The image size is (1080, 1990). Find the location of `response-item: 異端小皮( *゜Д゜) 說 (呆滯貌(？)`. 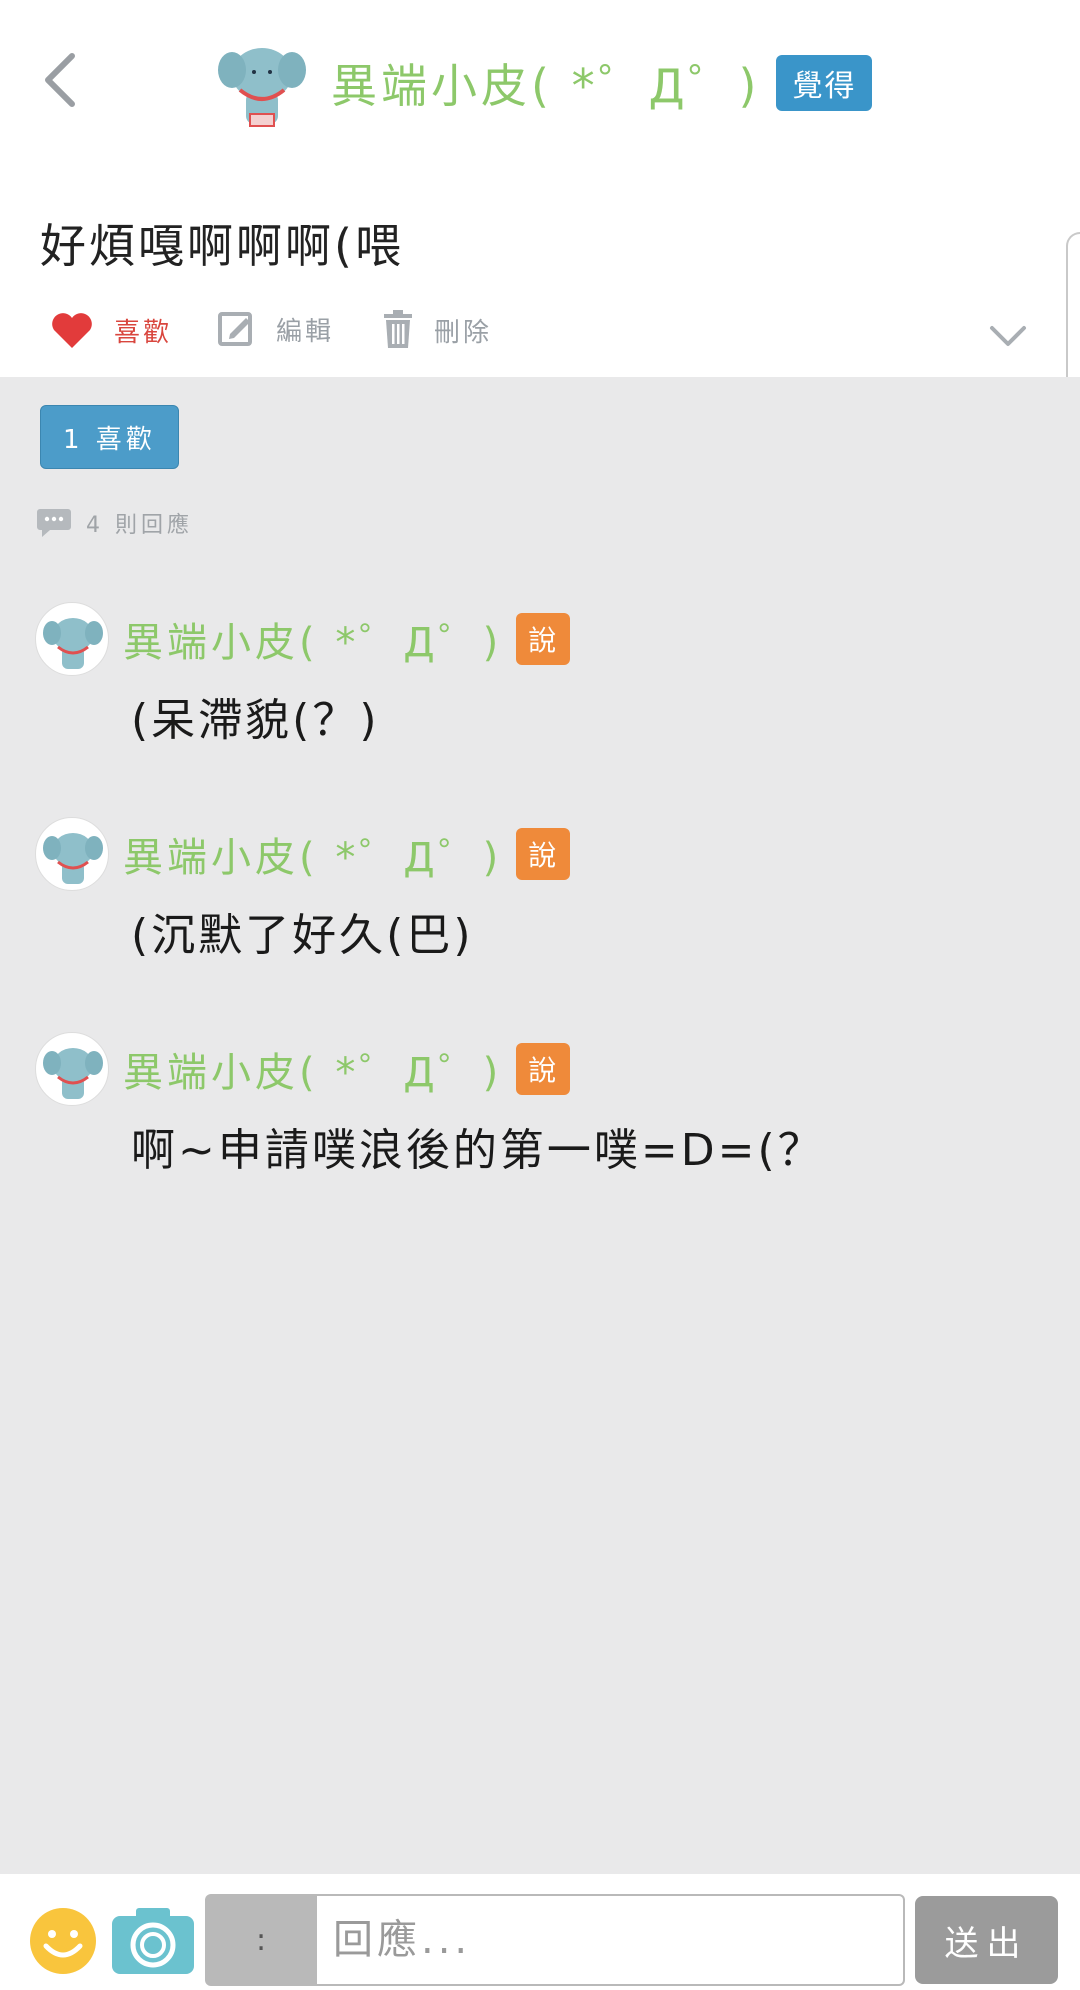

response-item: 異端小皮( *゜Д゜) 說 (呆滯貌(？) is located at coordinates (535, 675).